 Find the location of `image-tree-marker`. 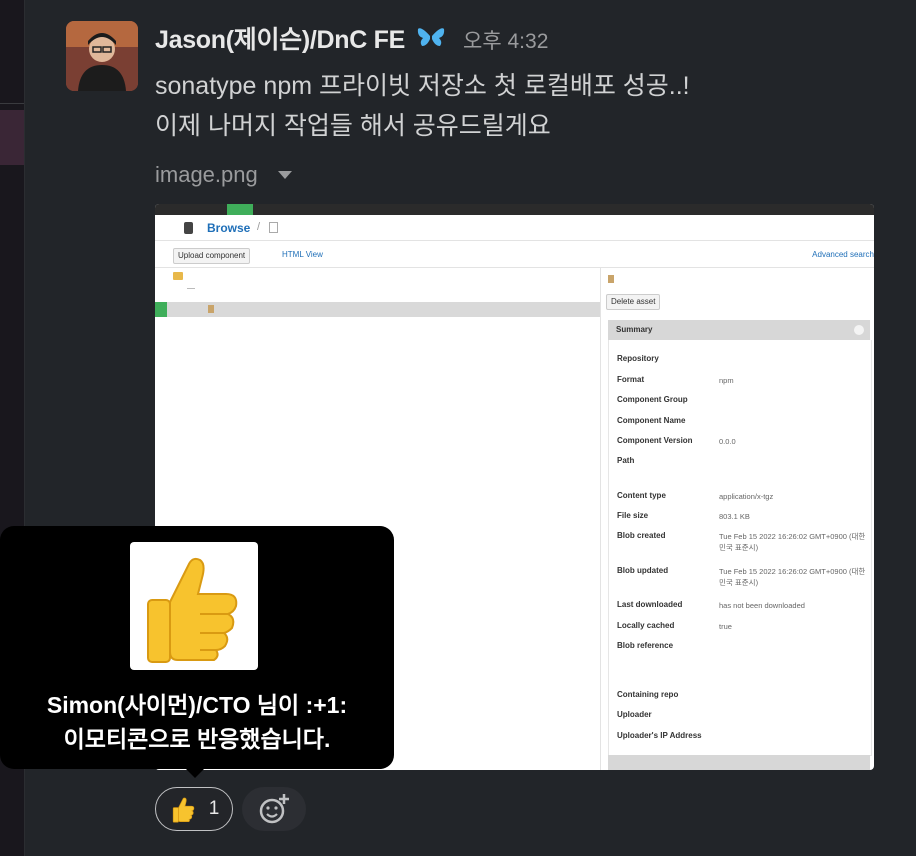

image-tree-marker is located at coordinates (161, 309).